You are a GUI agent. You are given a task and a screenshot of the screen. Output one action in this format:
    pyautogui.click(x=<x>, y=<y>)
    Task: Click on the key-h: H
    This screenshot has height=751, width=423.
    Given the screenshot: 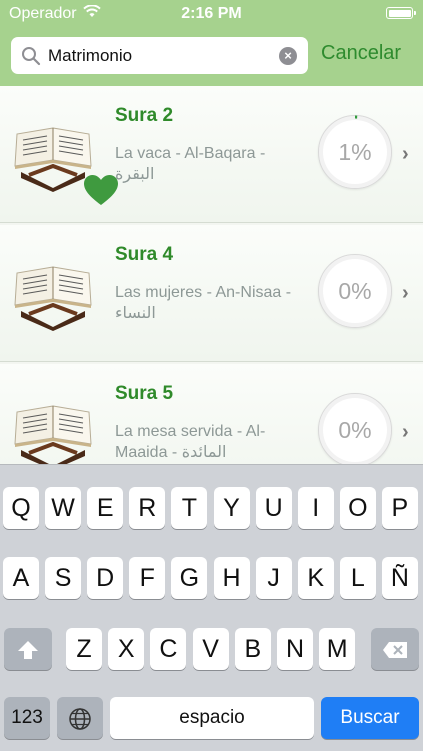 What is the action you would take?
    pyautogui.click(x=231, y=578)
    